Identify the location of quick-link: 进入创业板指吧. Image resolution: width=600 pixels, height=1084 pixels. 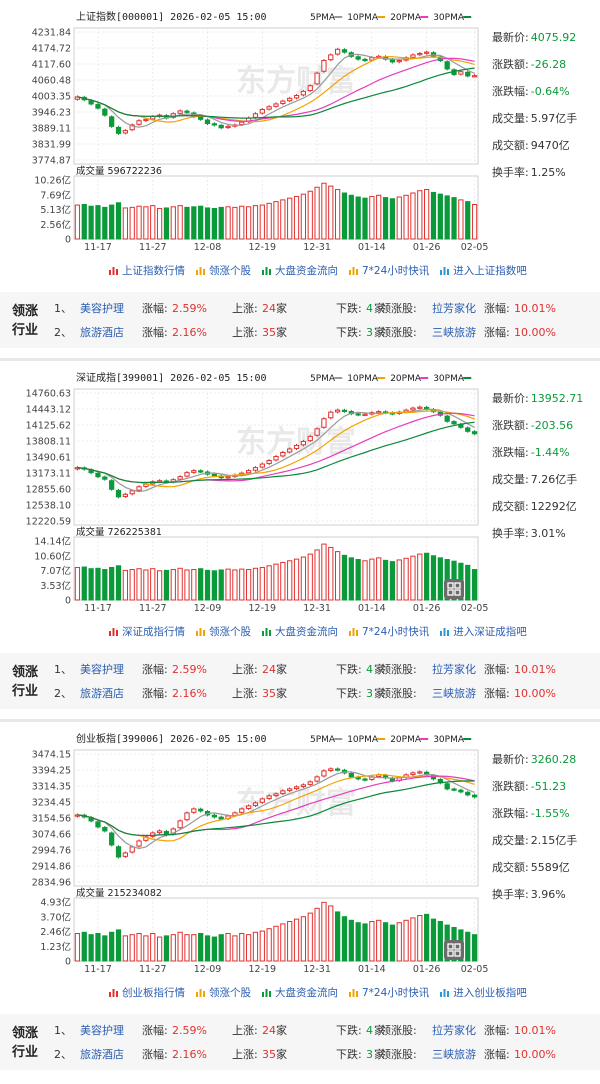
(483, 993).